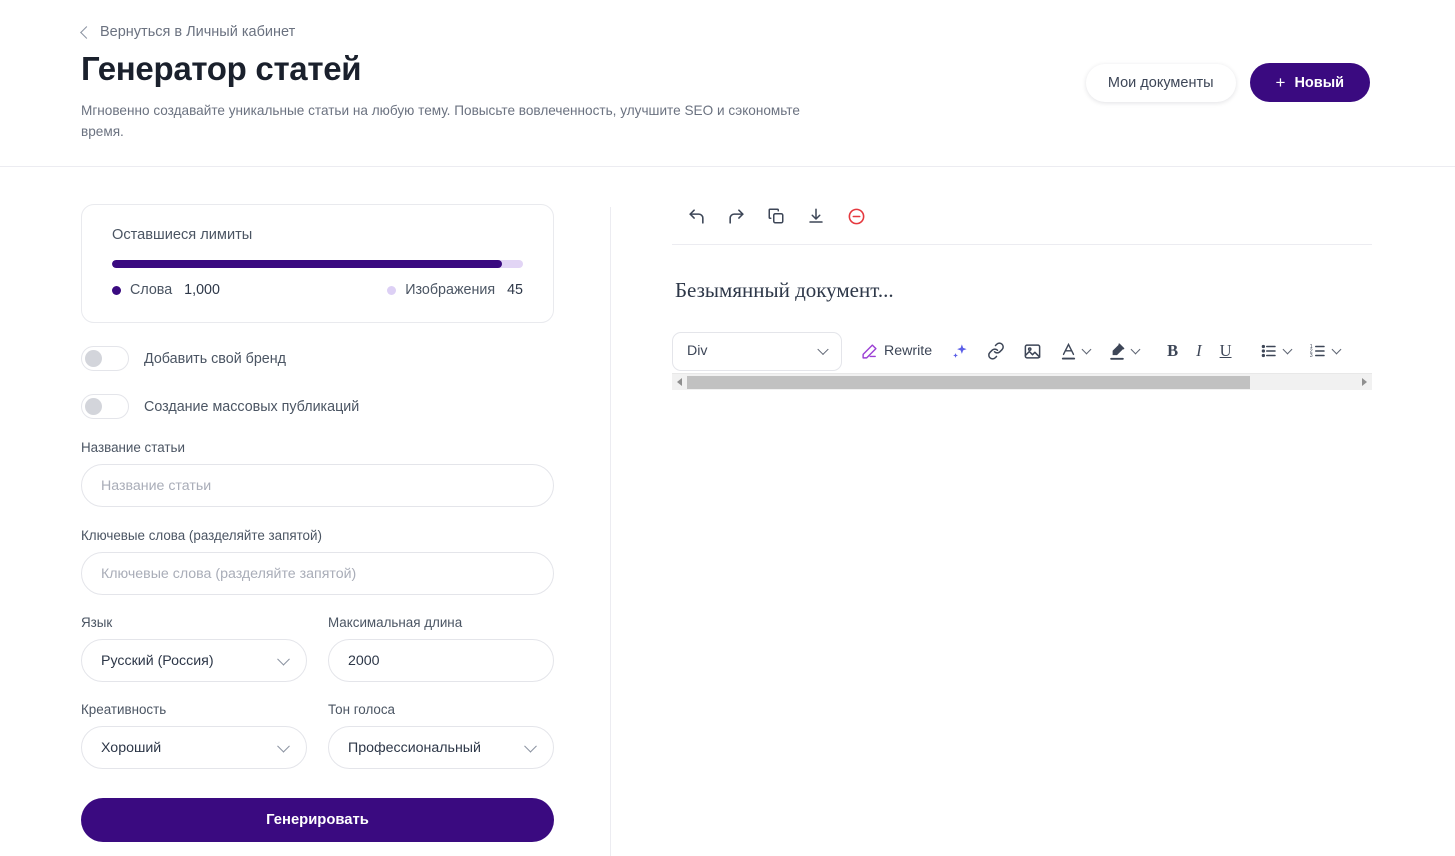 The image size is (1455, 856). I want to click on creativity-label: Креативность, so click(124, 709).